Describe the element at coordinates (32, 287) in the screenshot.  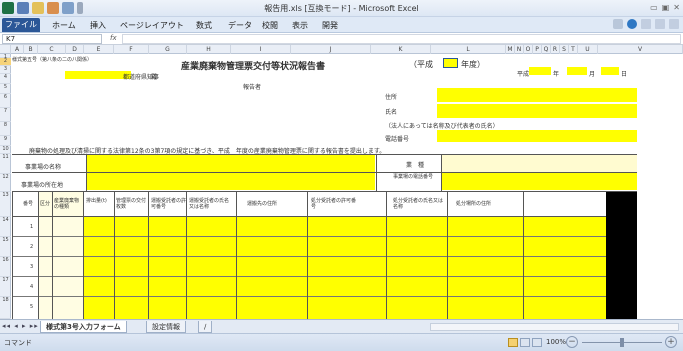
I see `row-number-cell: 4` at that location.